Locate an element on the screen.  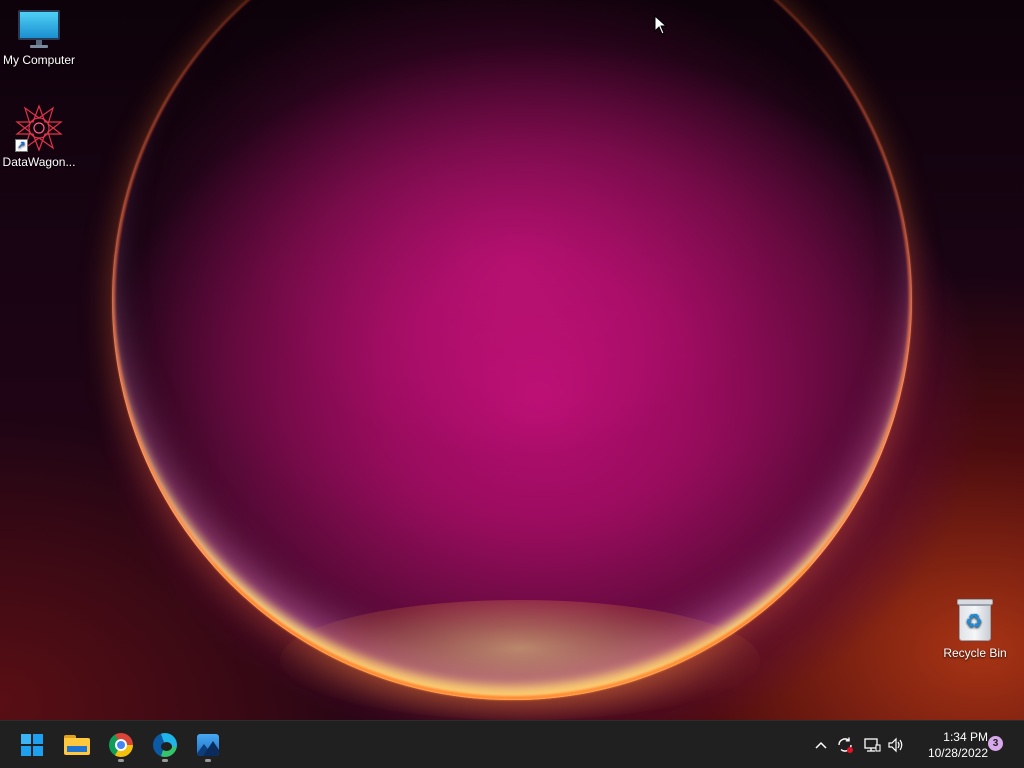
photos-icon is located at coordinates (208, 745).